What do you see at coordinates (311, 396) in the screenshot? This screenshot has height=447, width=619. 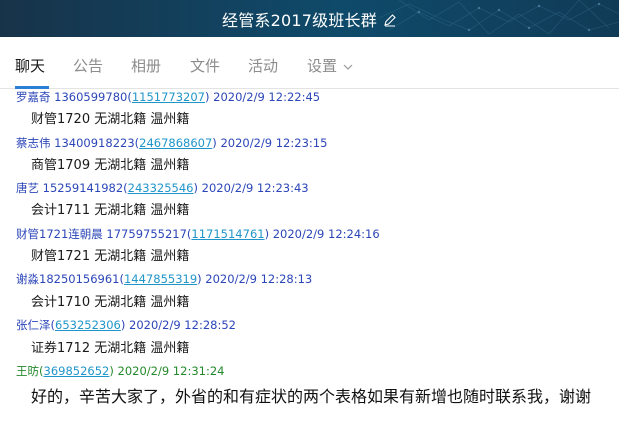 I see `message-text: 好的，辛苦大家了，外省的和有症状的两个表格如果有新增也随时联系我，谢谢` at bounding box center [311, 396].